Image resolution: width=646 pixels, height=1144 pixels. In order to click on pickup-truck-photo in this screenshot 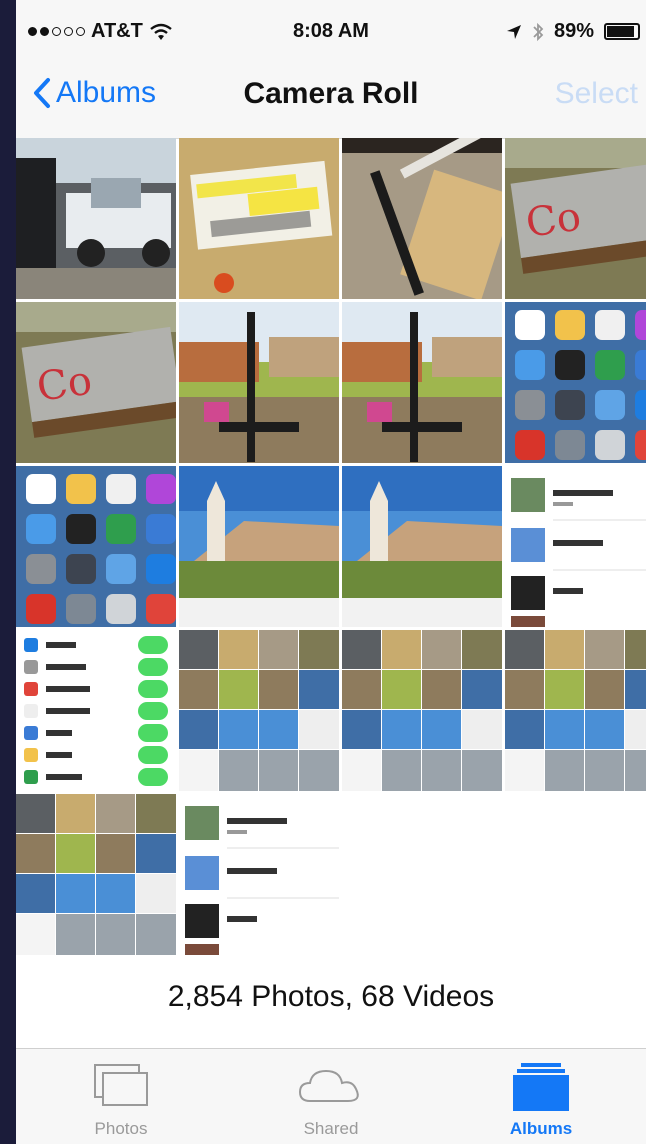, I will do `click(96, 218)`.